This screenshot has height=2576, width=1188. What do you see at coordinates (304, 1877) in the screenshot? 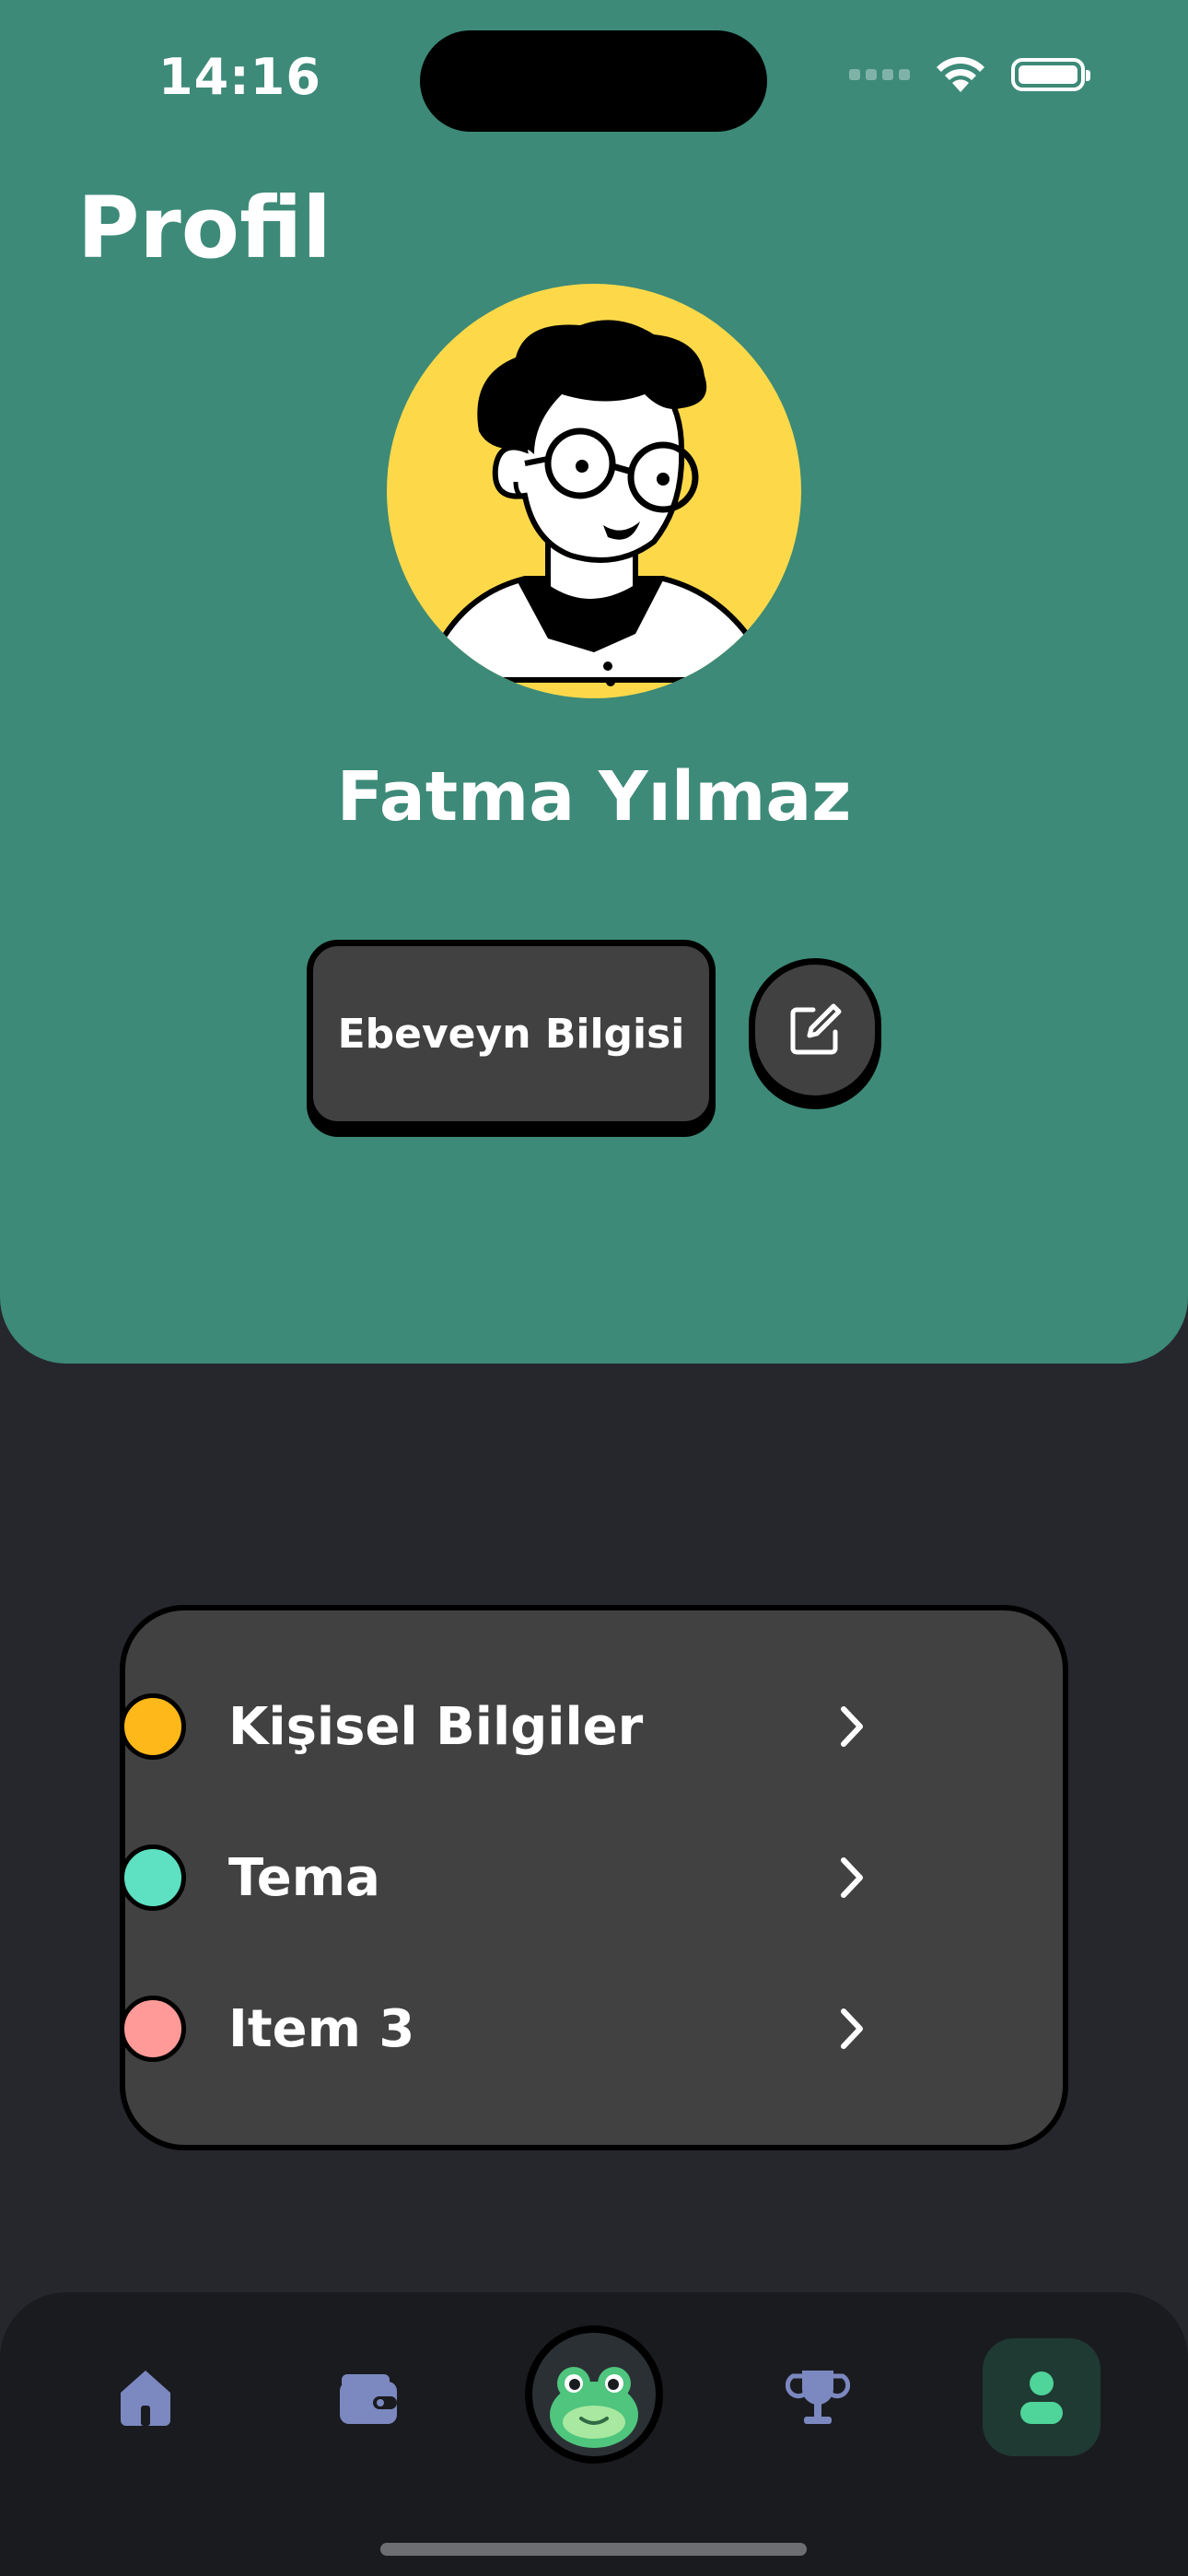
I see `menu-item-label: Tema` at bounding box center [304, 1877].